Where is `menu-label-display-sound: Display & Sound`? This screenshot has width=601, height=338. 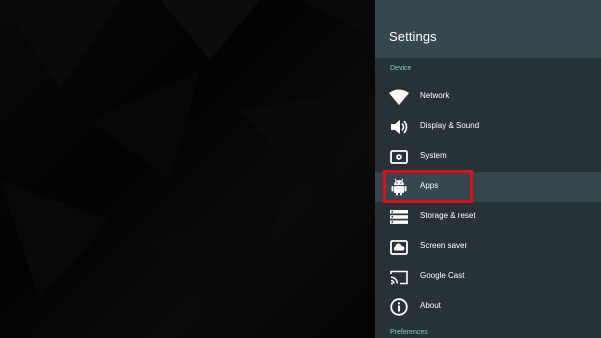
menu-label-display-sound: Display & Sound is located at coordinates (450, 125).